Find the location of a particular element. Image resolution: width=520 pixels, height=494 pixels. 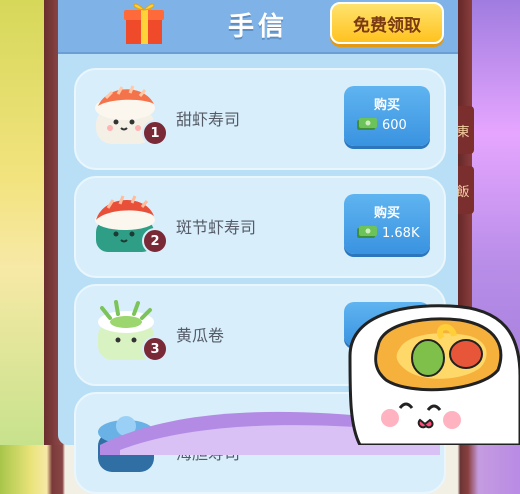

level-badge: 2 is located at coordinates (155, 241).